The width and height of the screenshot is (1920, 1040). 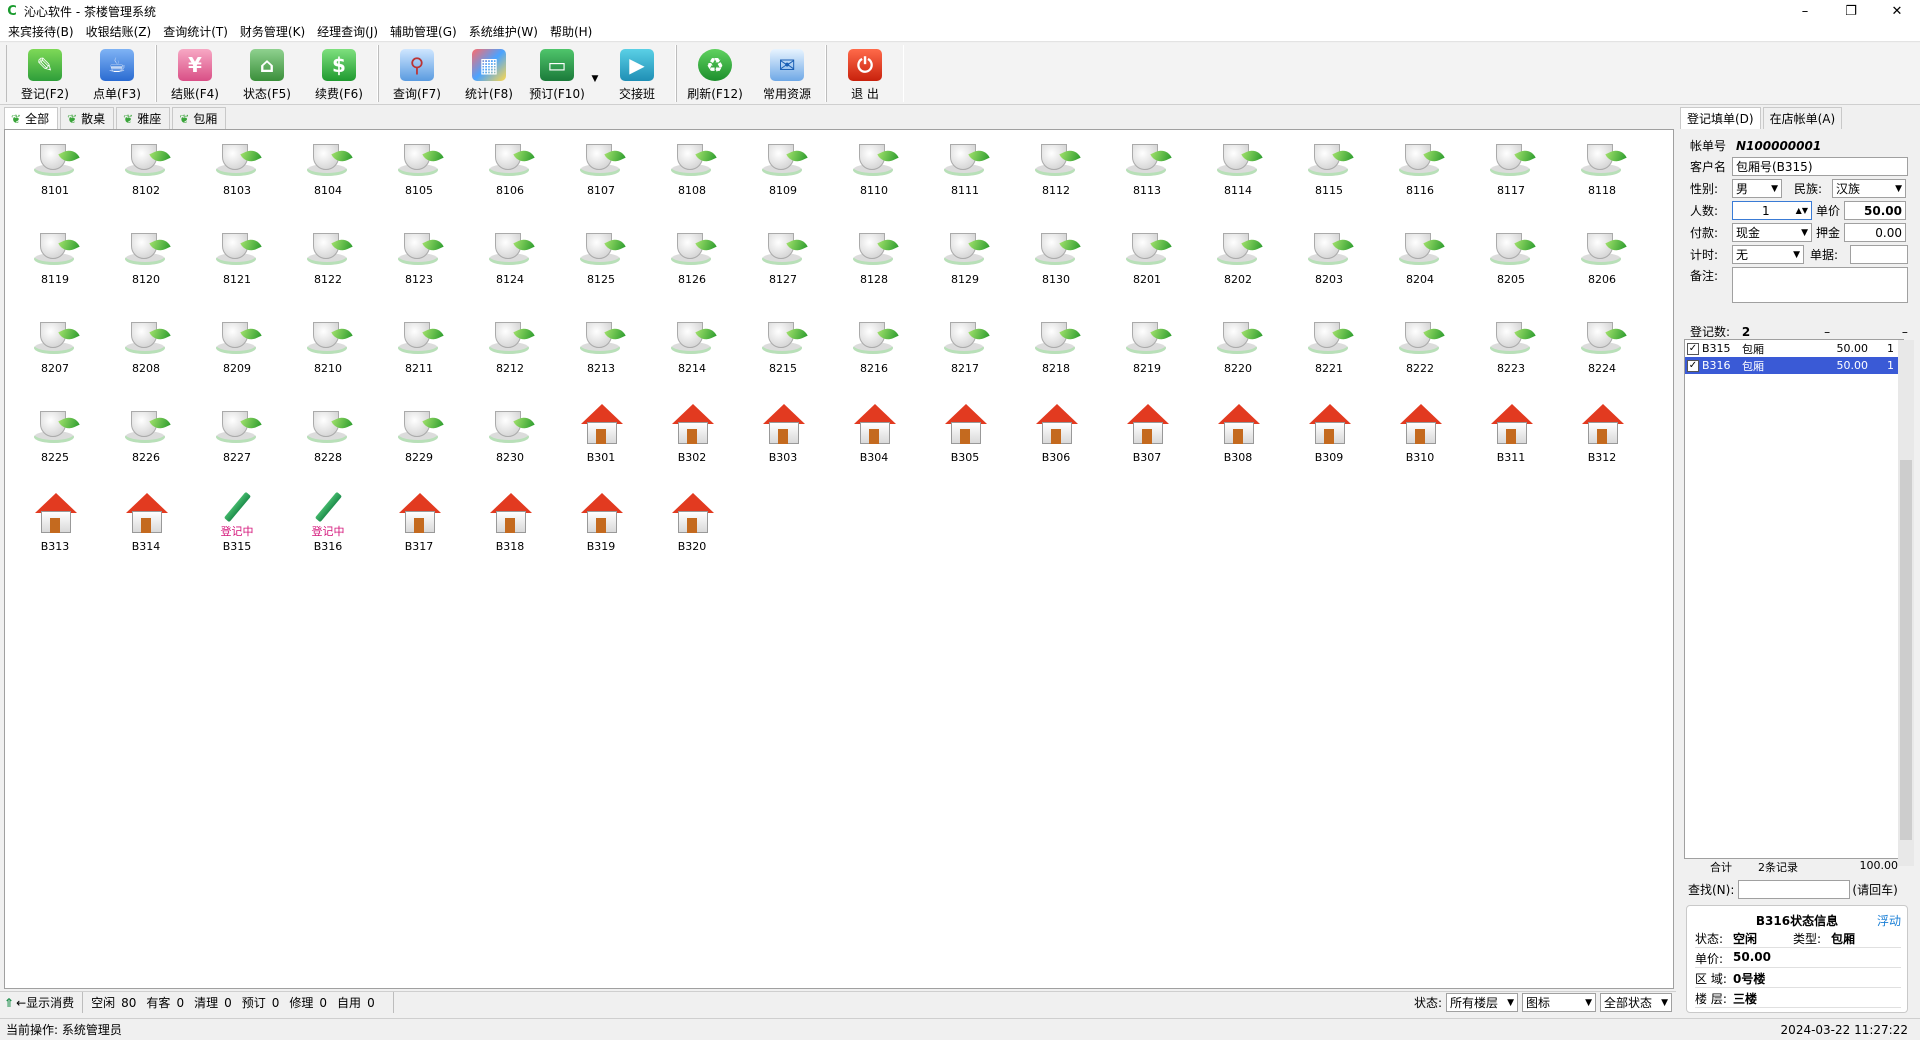 I want to click on handover-button: ▶ 交接班, so click(x=637, y=73).